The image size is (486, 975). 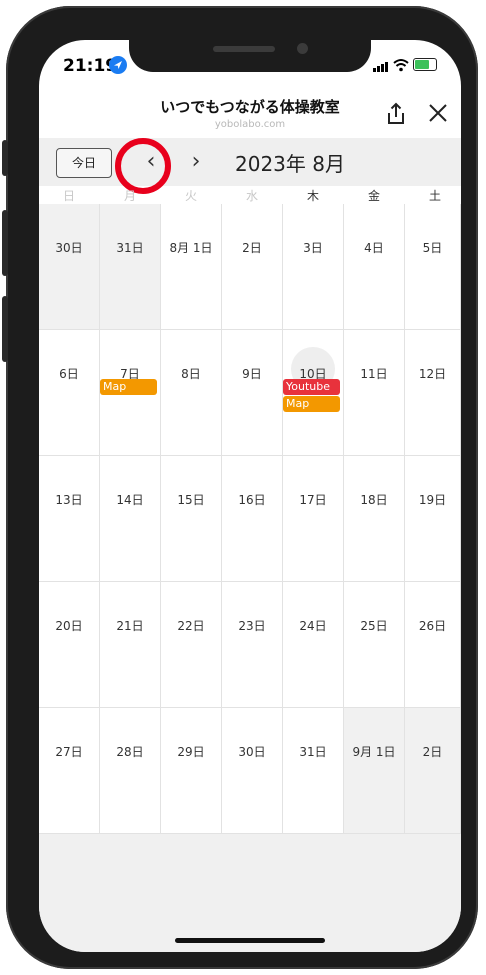 What do you see at coordinates (191, 752) in the screenshot?
I see `day-number: 29日` at bounding box center [191, 752].